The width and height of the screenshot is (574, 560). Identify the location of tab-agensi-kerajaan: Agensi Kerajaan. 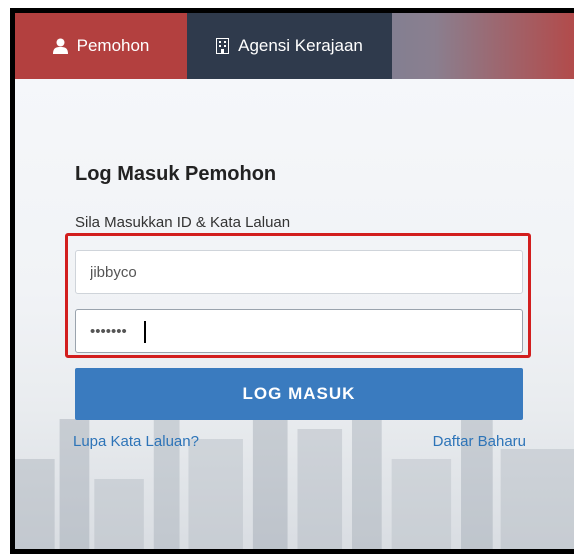
(289, 46).